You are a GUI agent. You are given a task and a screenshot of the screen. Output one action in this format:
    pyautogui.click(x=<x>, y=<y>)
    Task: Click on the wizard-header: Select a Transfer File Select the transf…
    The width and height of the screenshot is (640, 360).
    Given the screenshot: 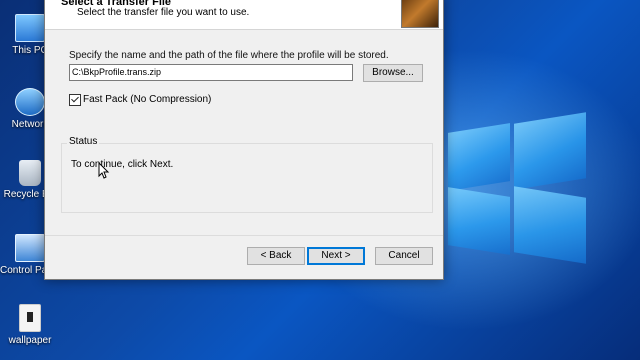 What is the action you would take?
    pyautogui.click(x=244, y=15)
    